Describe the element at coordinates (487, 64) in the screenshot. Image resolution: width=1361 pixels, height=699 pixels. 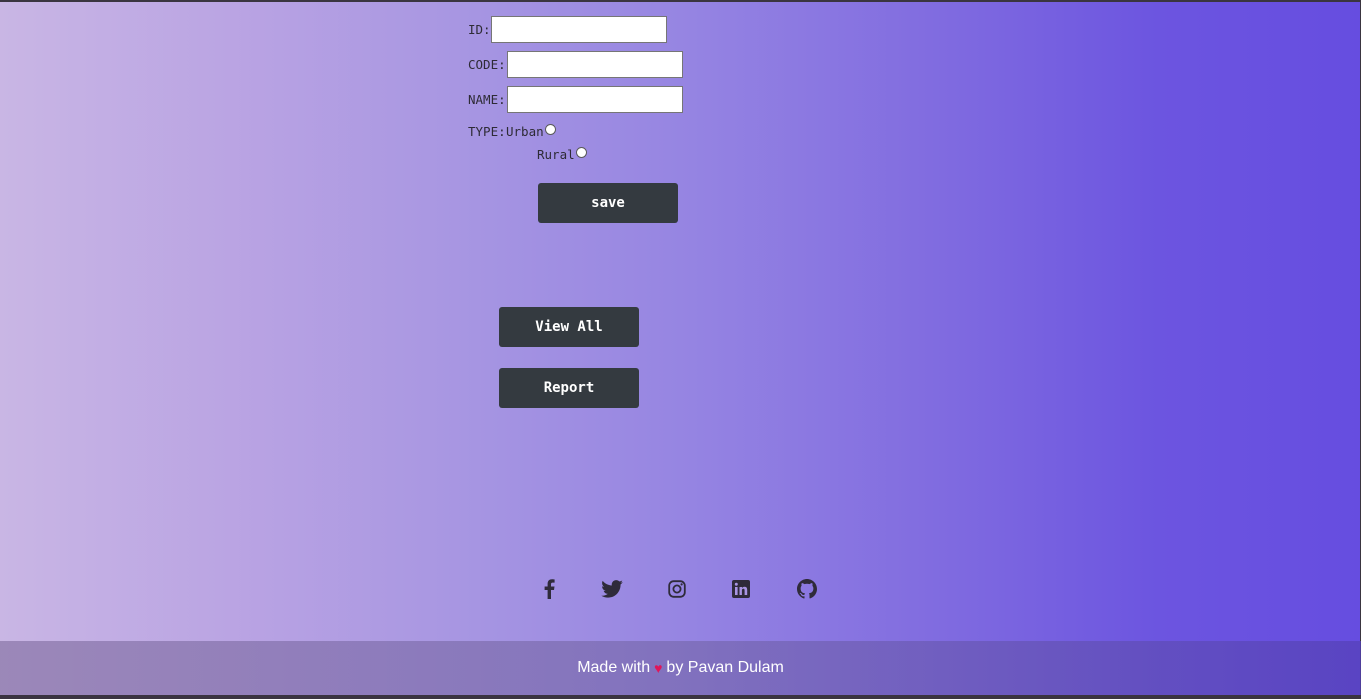
I see `code-label: CODE:` at that location.